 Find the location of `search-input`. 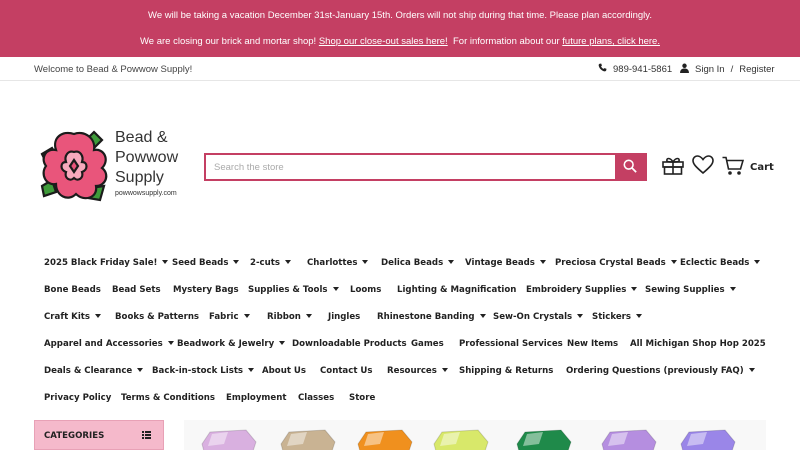

search-input is located at coordinates (410, 167).